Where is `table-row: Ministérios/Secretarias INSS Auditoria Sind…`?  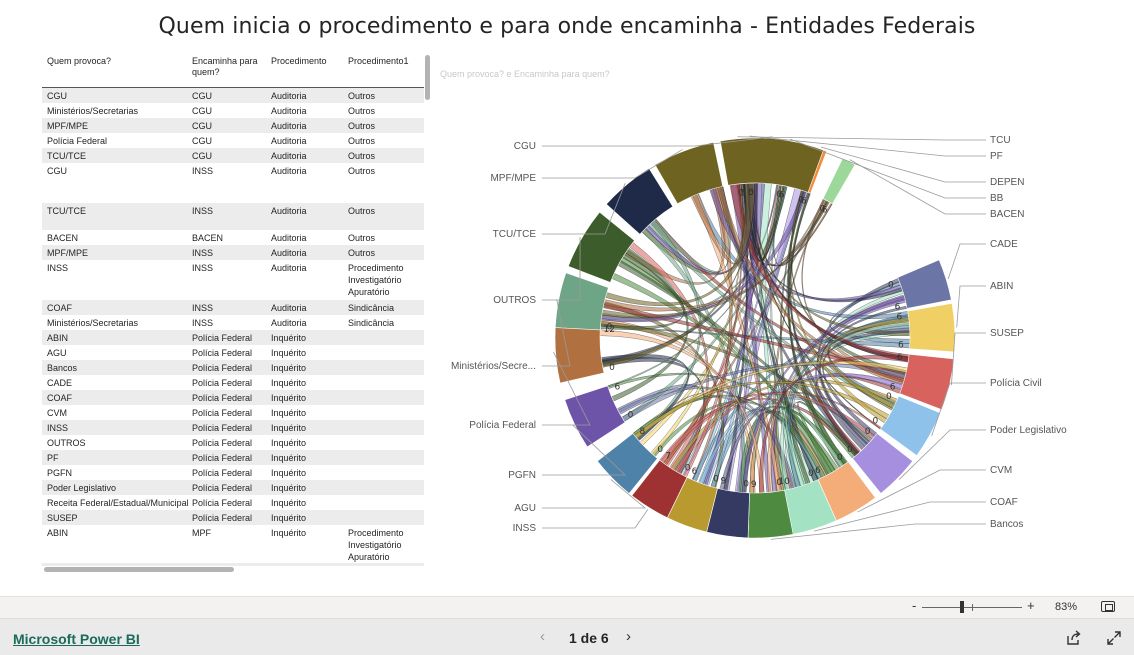
table-row: Ministérios/Secretarias INSS Auditoria Sind… is located at coordinates (233, 322).